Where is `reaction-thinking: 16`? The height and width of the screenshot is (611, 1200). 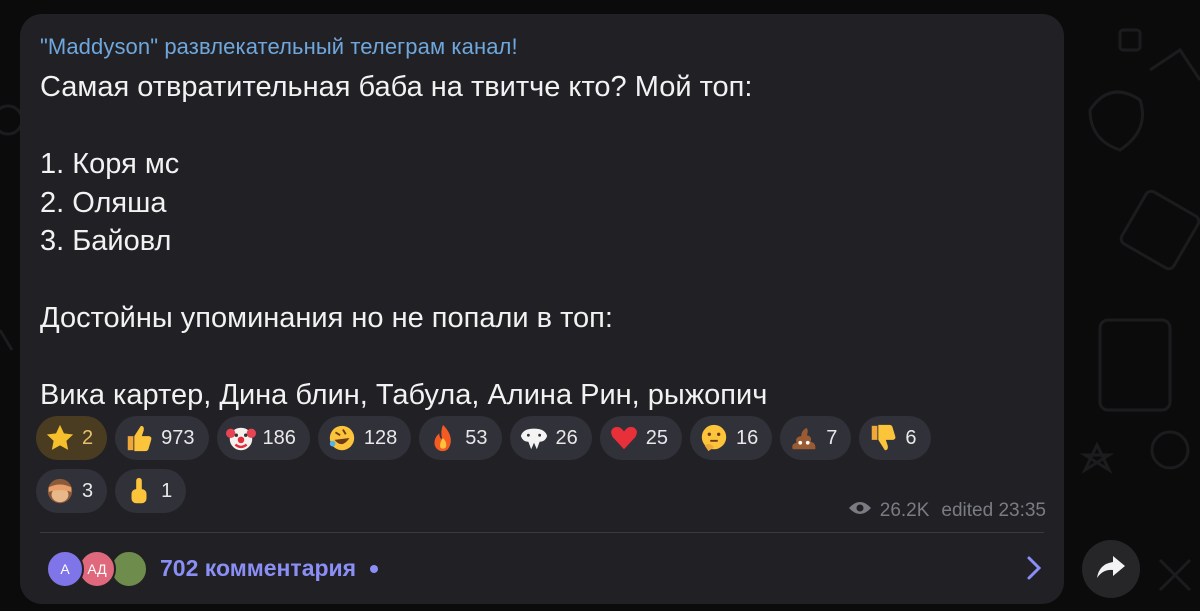 reaction-thinking: 16 is located at coordinates (731, 438).